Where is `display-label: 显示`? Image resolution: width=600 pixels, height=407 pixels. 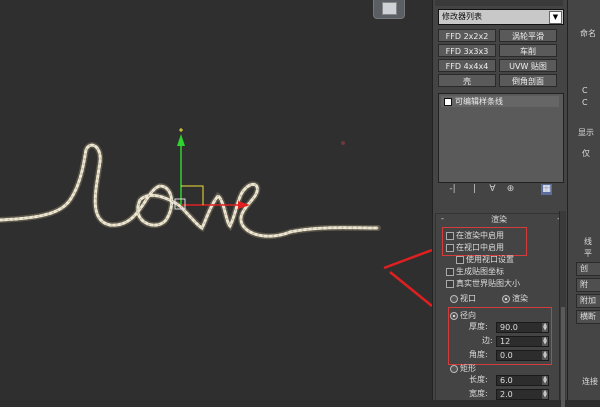 display-label: 显示 is located at coordinates (586, 132).